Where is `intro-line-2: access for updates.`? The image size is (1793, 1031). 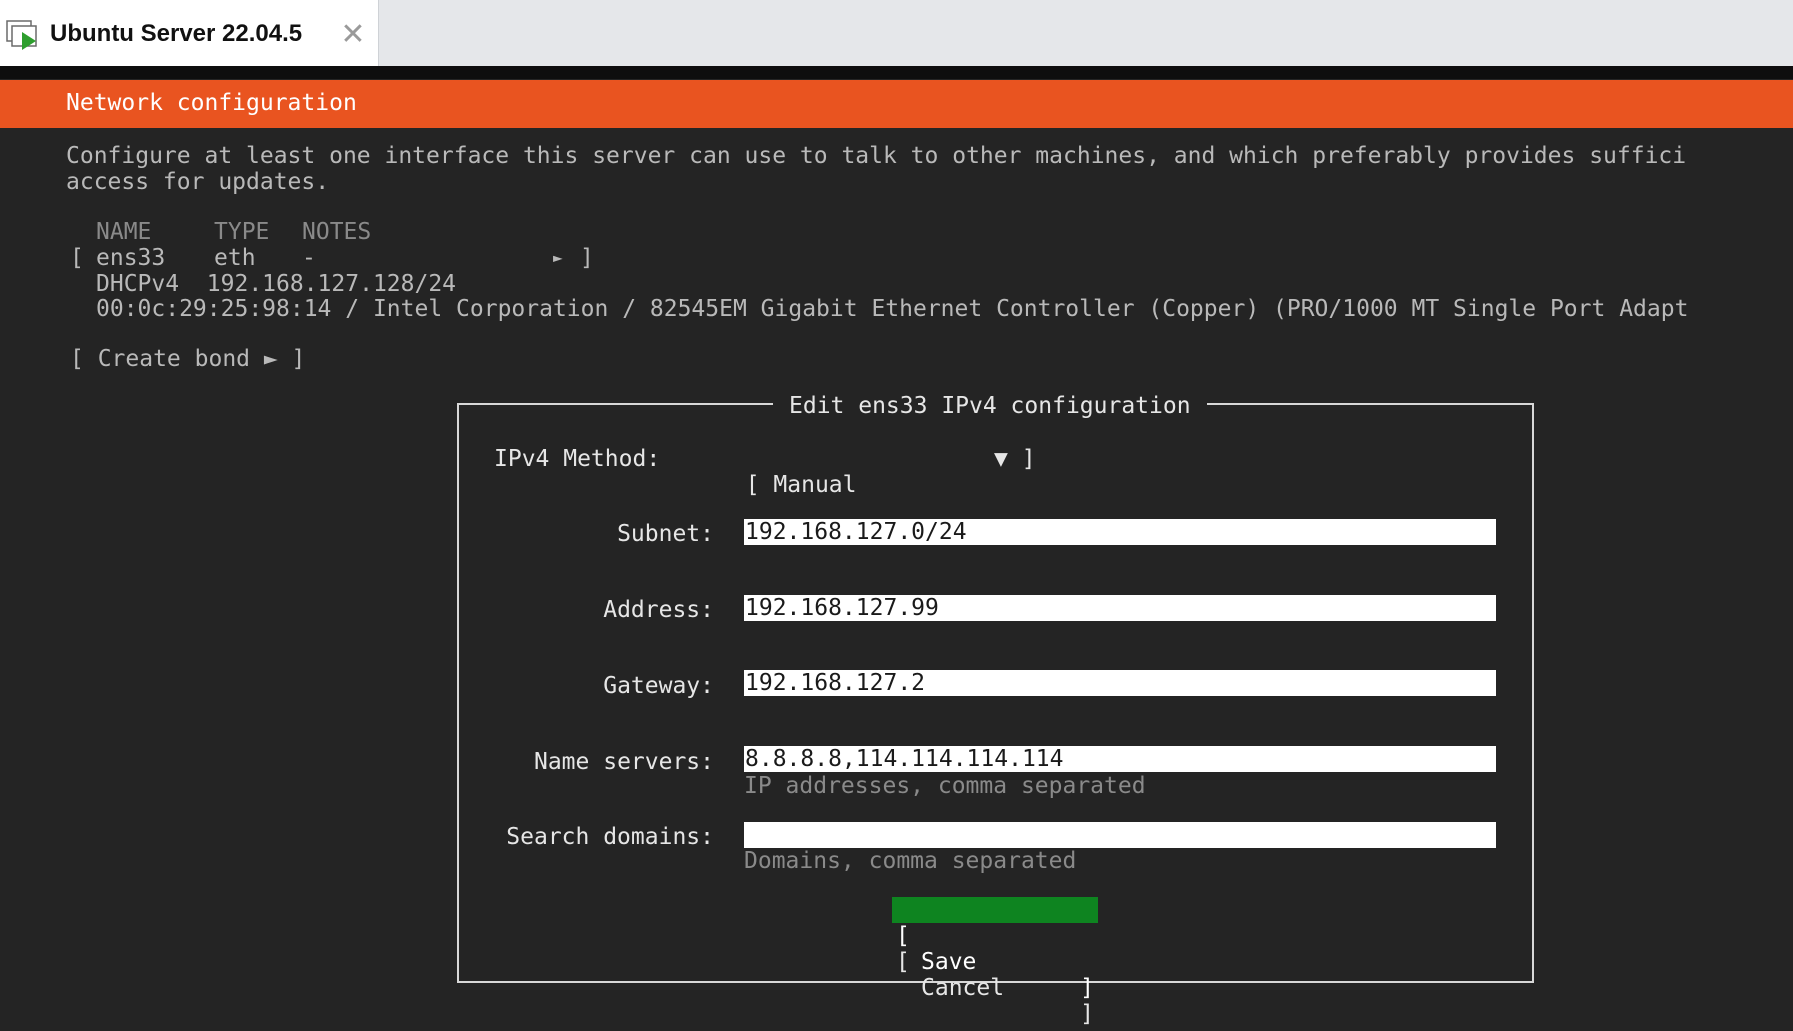
intro-line-2: access for updates. is located at coordinates (198, 182).